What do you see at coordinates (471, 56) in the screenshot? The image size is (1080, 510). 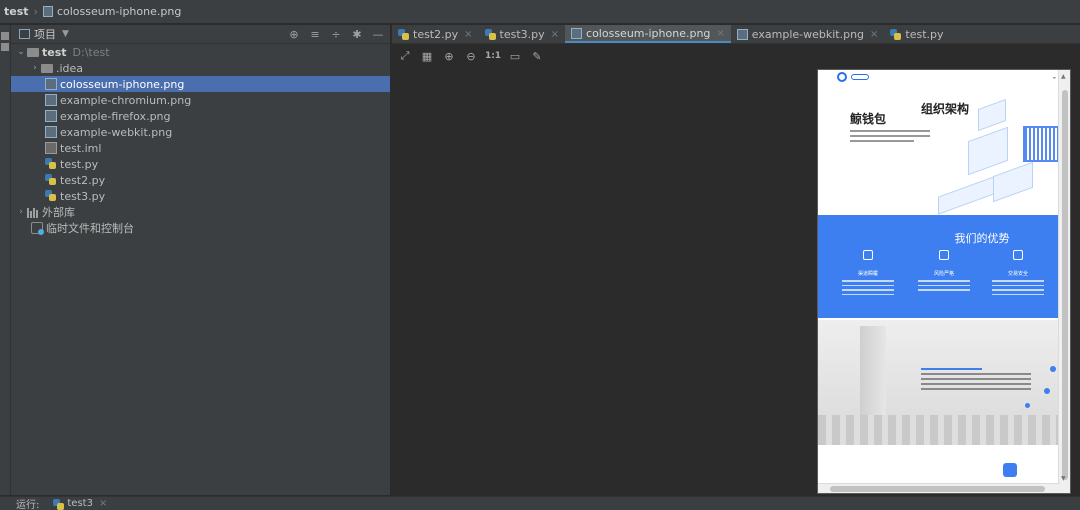 I see `zoom-out-icon: ⊖` at bounding box center [471, 56].